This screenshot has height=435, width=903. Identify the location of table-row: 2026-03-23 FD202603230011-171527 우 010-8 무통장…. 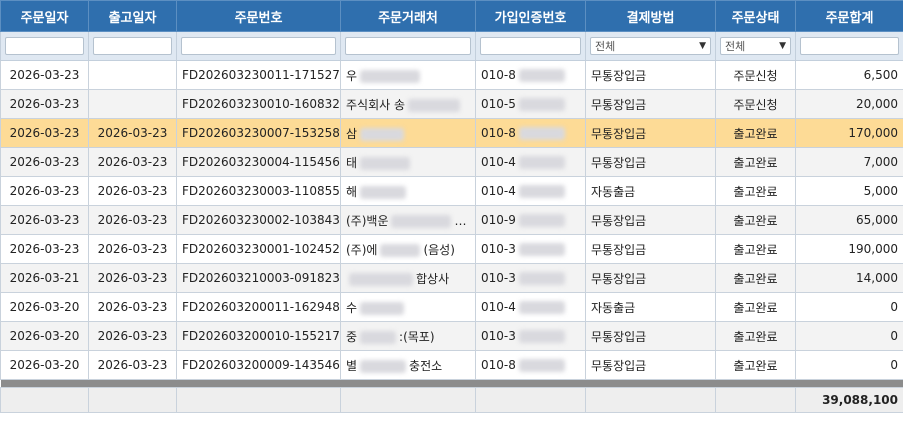
(451, 75).